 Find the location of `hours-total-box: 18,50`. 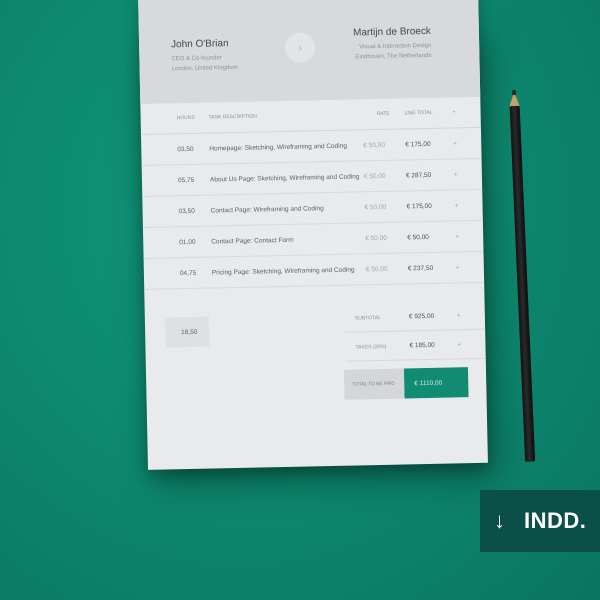

hours-total-box: 18,50 is located at coordinates (187, 332).